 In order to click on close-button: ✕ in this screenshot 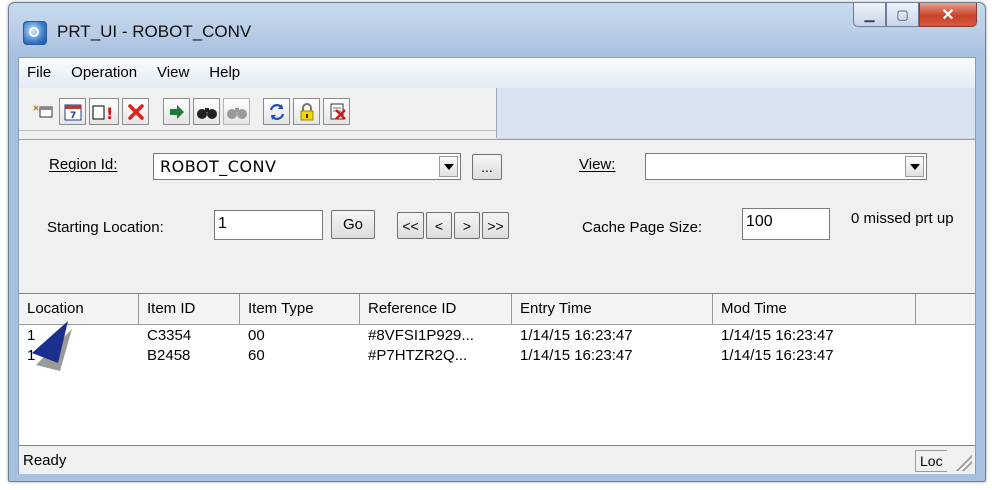, I will do `click(948, 15)`.